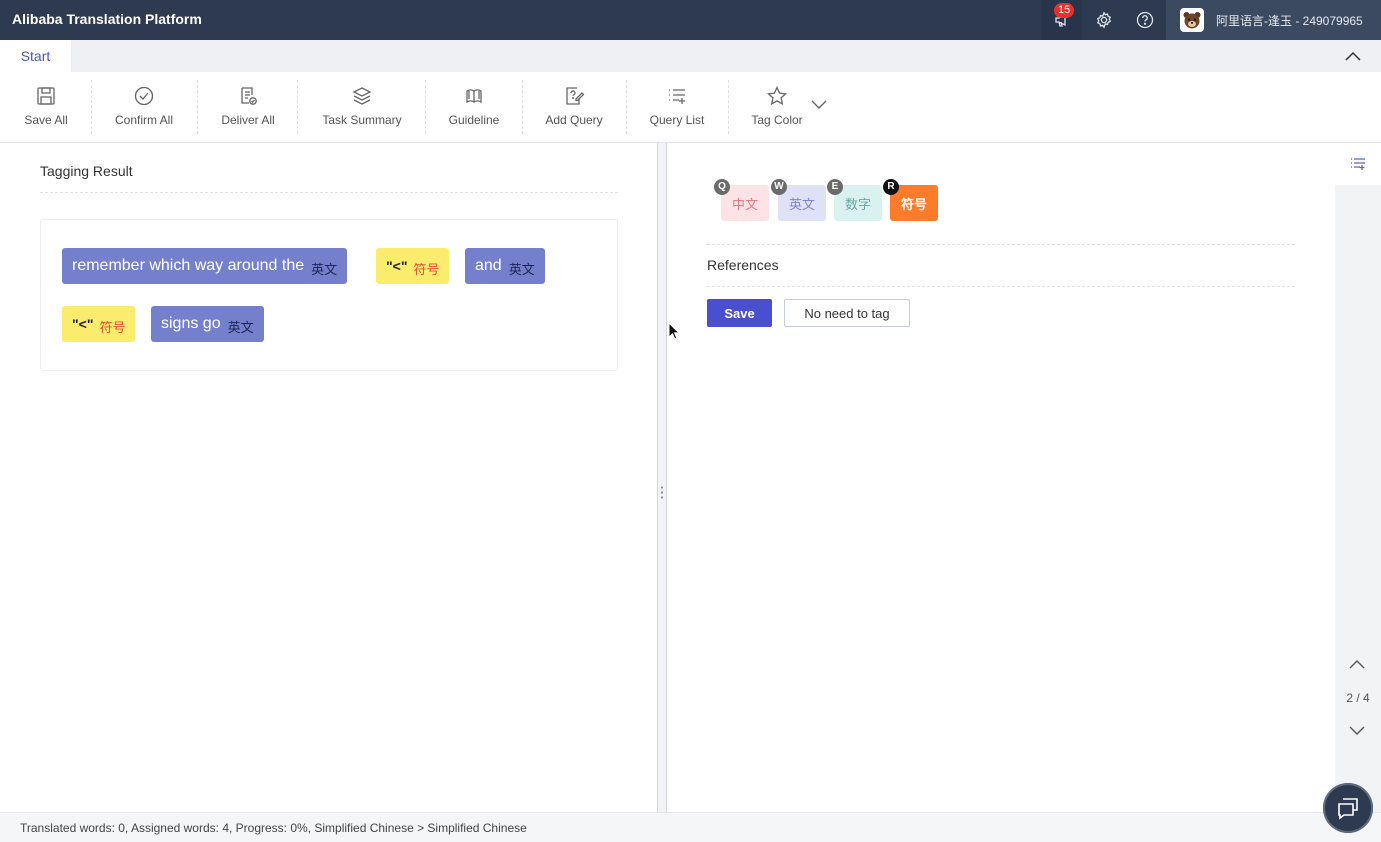  I want to click on hotkey-badge: Q, so click(722, 187).